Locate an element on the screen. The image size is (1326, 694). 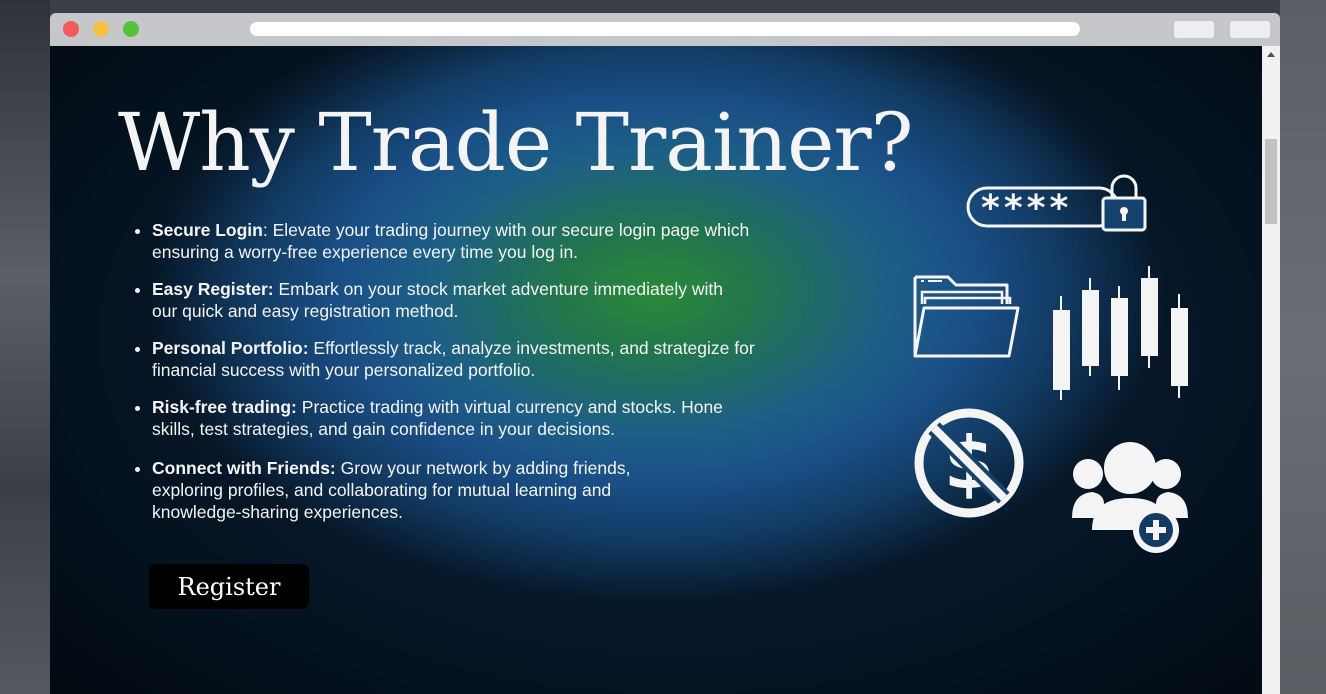
feature-title: Connect with Friends: is located at coordinates (244, 468).